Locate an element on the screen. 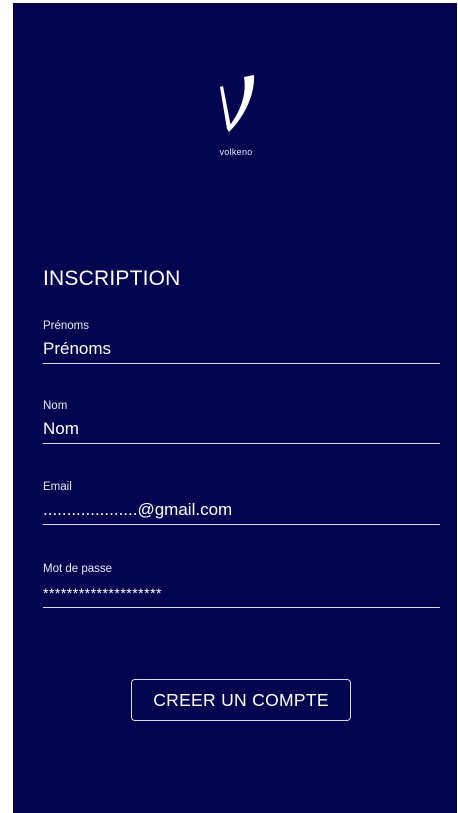 The height and width of the screenshot is (813, 458). volkeno-logo: volkeno is located at coordinates (236, 120).